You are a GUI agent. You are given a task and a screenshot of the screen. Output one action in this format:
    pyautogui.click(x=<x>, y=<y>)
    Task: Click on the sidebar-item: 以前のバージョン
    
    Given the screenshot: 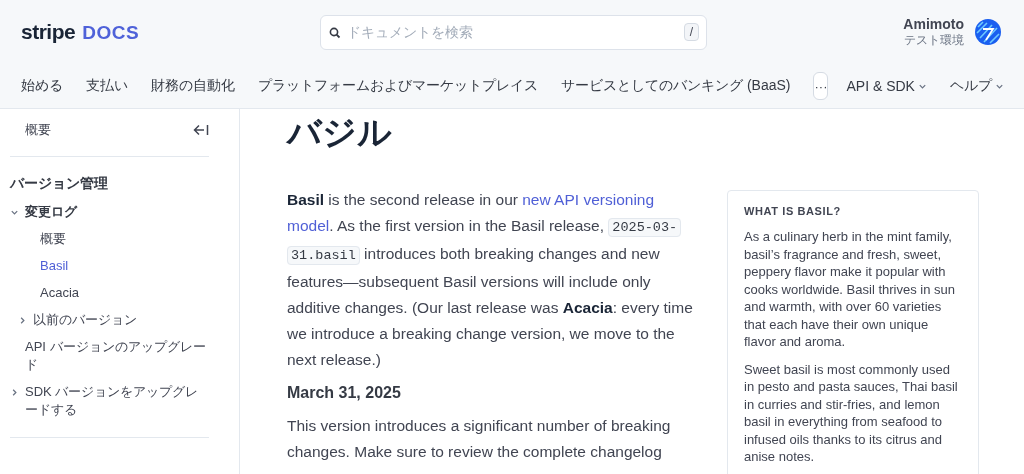 What is the action you would take?
    pyautogui.click(x=85, y=320)
    